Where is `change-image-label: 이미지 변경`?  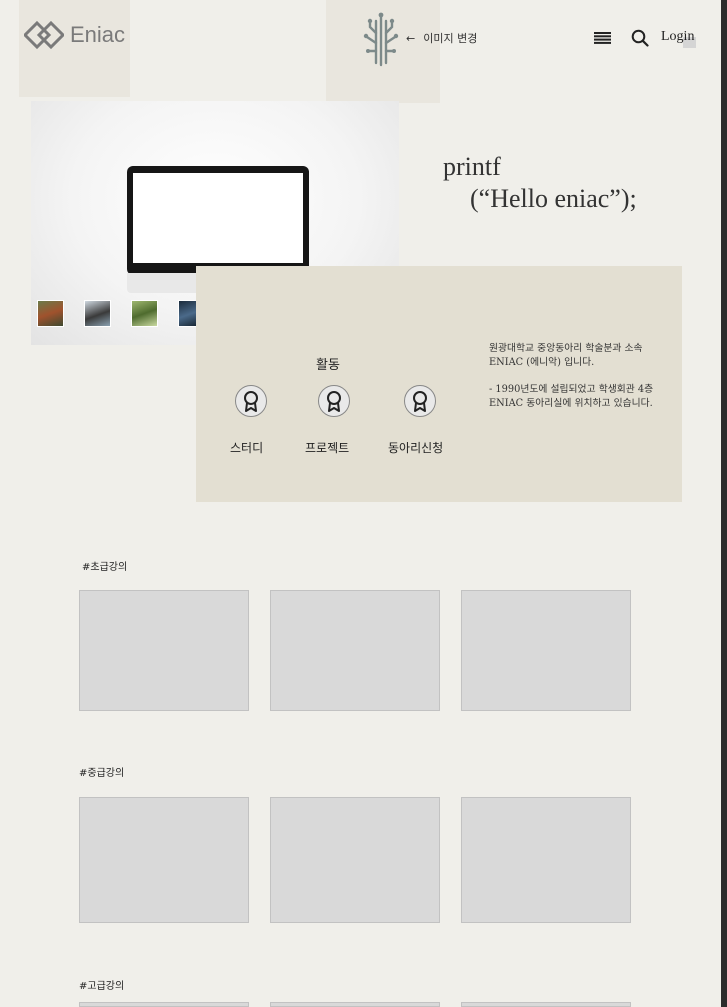
change-image-label: 이미지 변경 is located at coordinates (450, 38).